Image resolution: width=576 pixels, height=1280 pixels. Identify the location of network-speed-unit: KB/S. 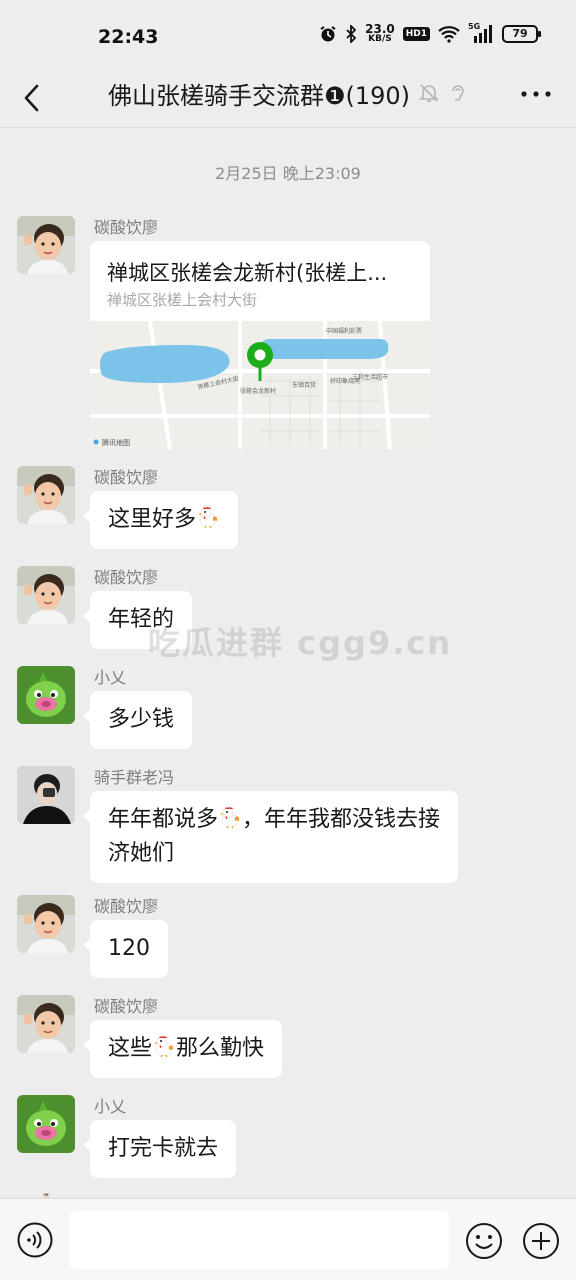
(380, 39).